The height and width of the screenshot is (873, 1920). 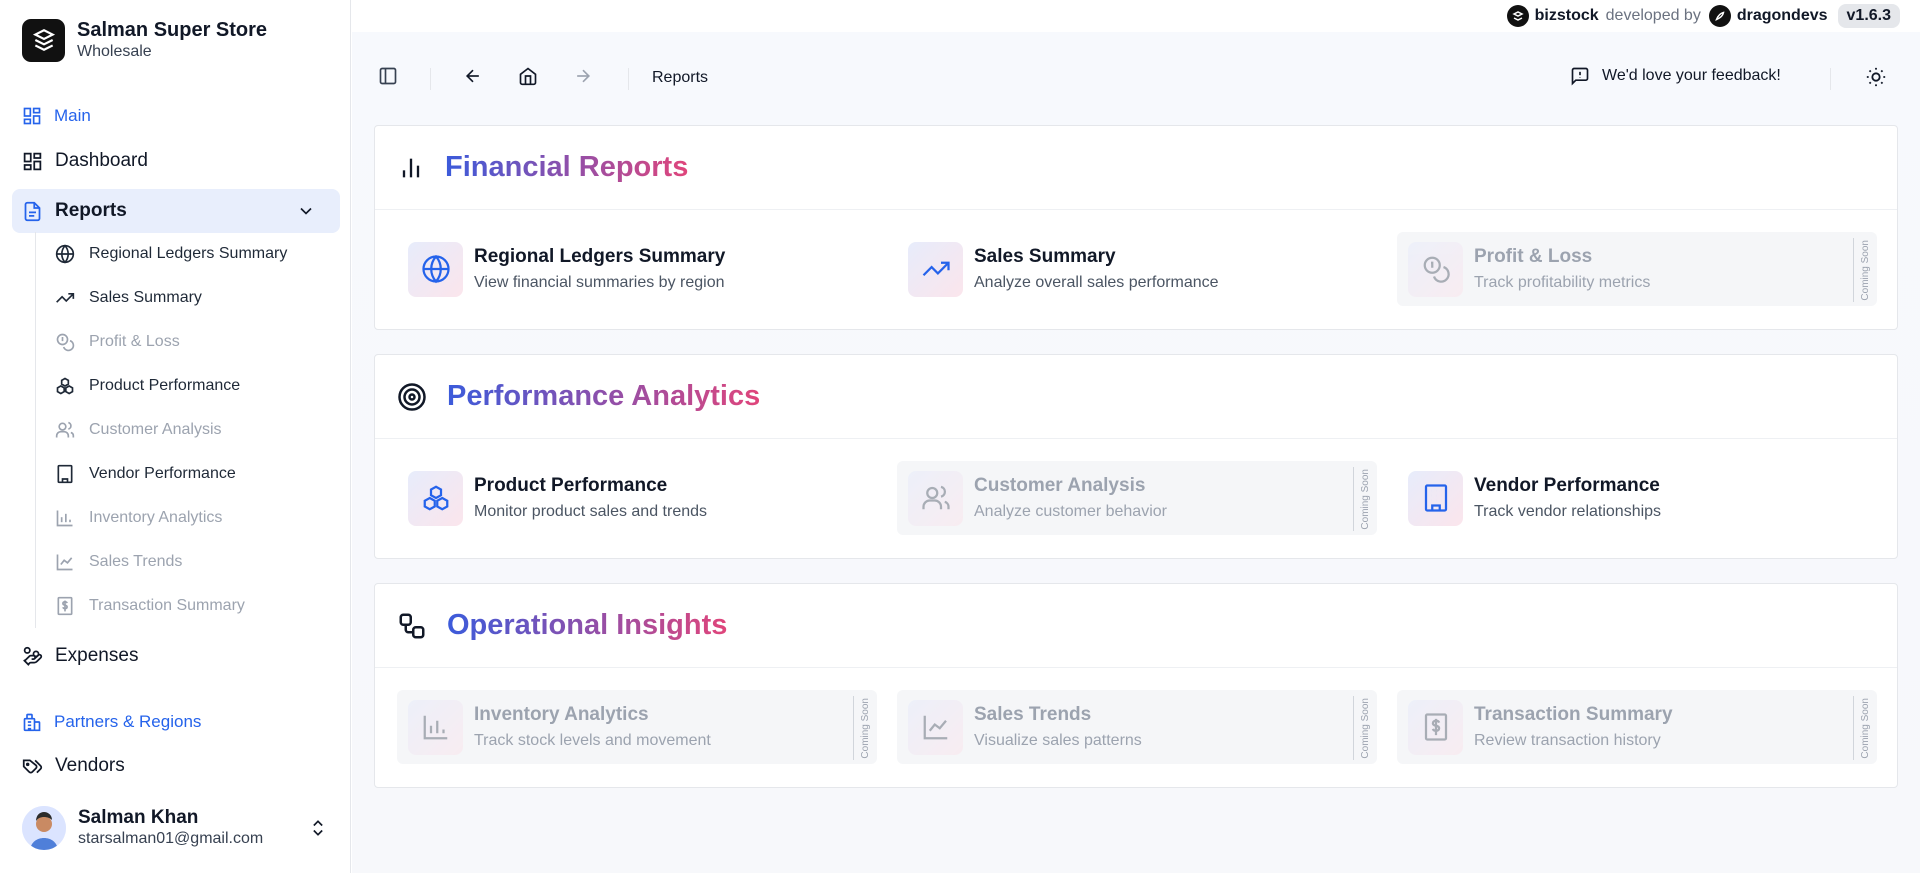 I want to click on chevron-down-icon, so click(x=306, y=211).